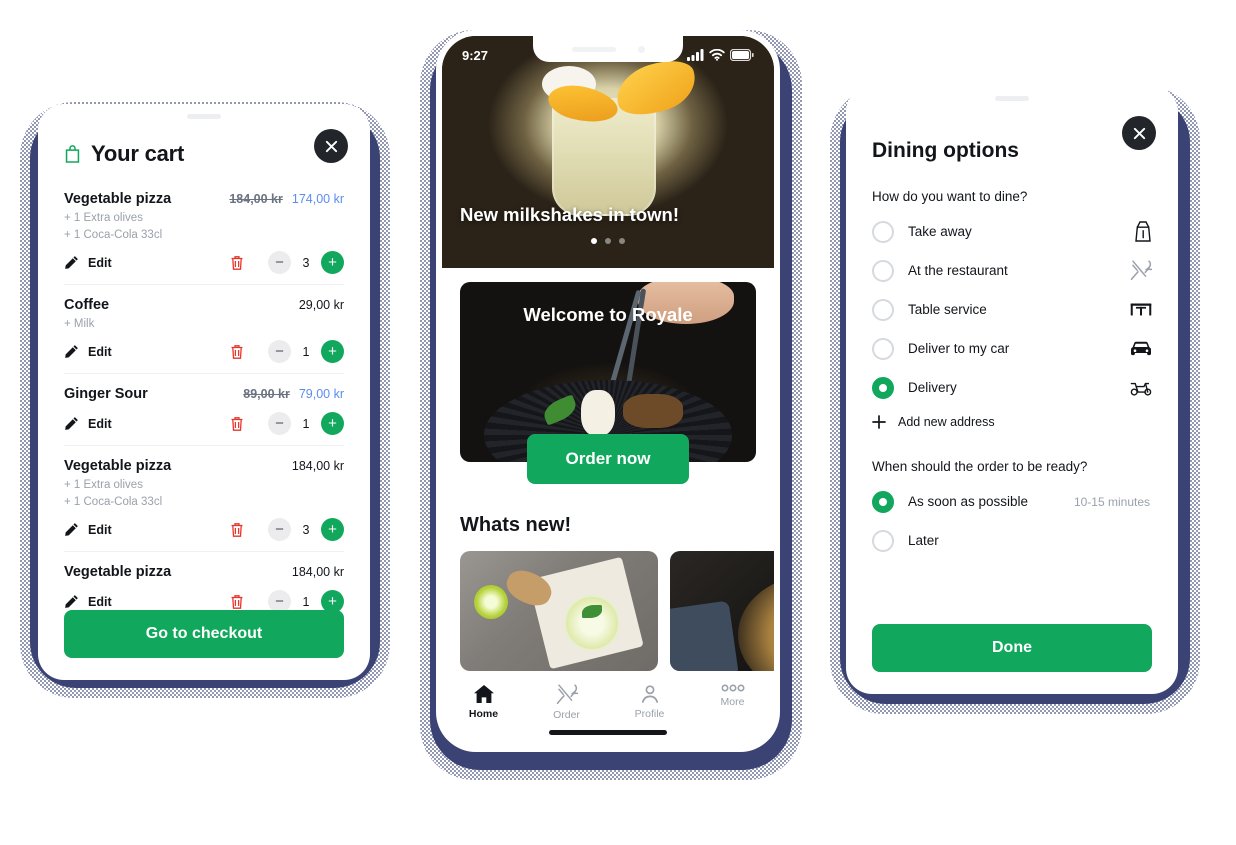 The height and width of the screenshot is (845, 1236). Describe the element at coordinates (475, 55) in the screenshot. I see `status-time: 9:27` at that location.